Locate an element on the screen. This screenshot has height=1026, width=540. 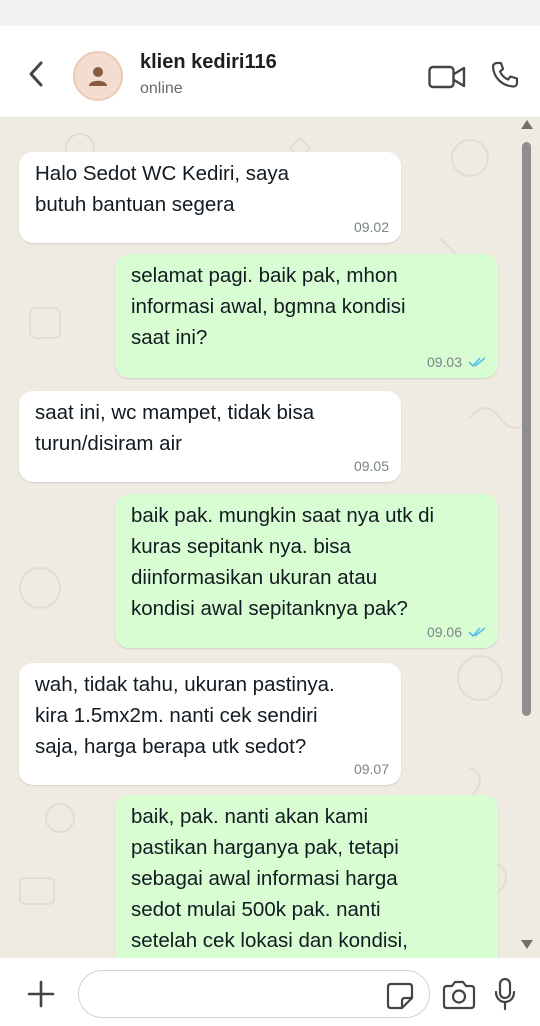
avatar-person-icon is located at coordinates (98, 76).